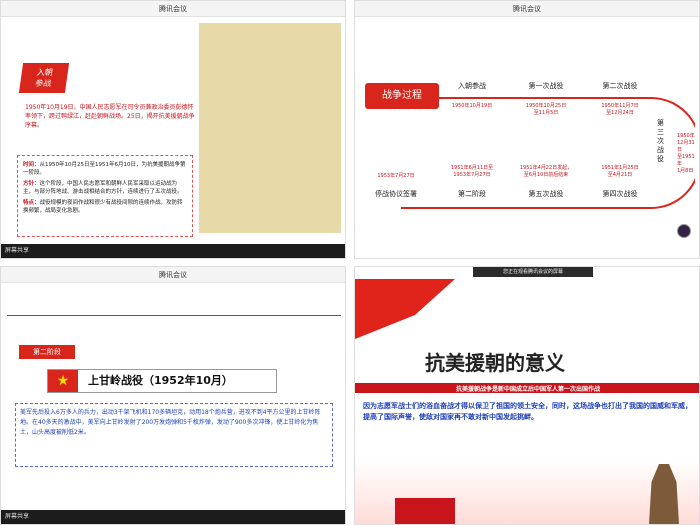 This screenshot has height=525, width=700. I want to click on timeline-step: 第二阶段, so click(472, 194).